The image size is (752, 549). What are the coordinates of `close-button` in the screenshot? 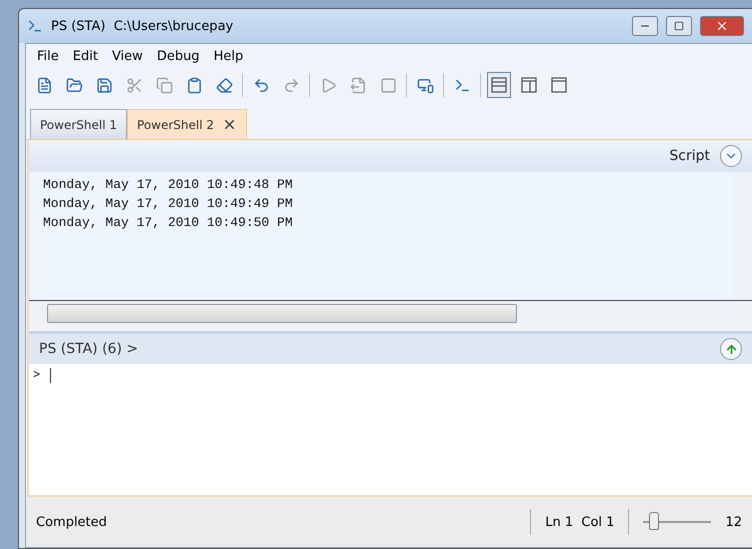 It's located at (722, 26).